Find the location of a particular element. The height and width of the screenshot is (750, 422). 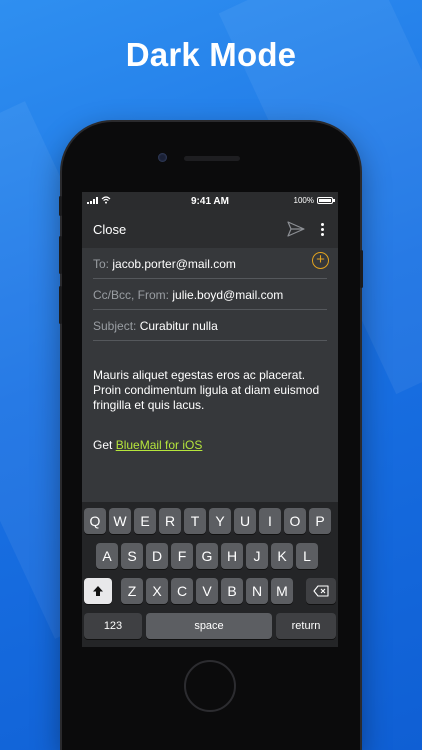

key-g: G is located at coordinates (207, 556).